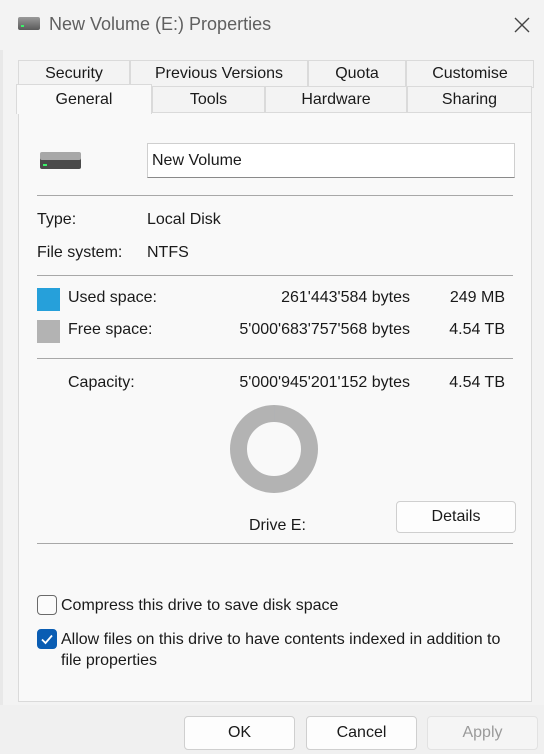 Image resolution: width=544 pixels, height=754 pixels. What do you see at coordinates (470, 74) in the screenshot?
I see `tab-customise: Customise` at bounding box center [470, 74].